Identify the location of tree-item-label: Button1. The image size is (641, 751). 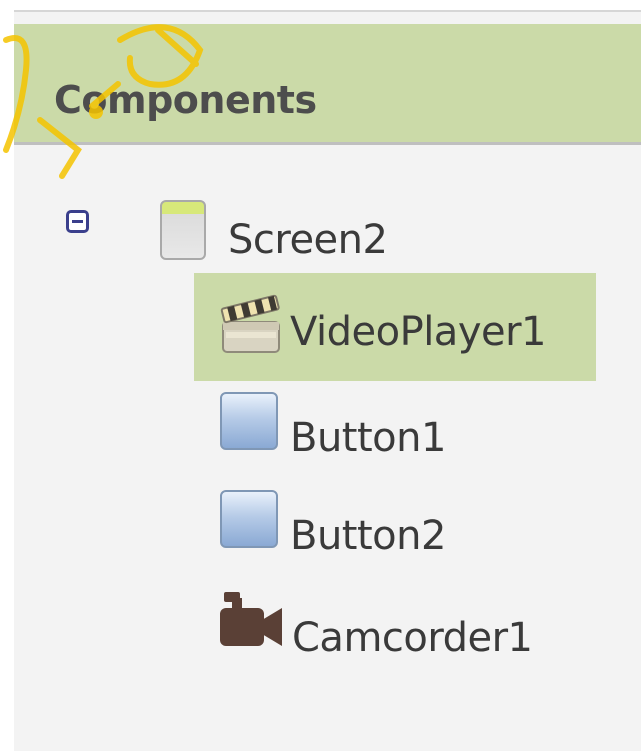
(368, 438).